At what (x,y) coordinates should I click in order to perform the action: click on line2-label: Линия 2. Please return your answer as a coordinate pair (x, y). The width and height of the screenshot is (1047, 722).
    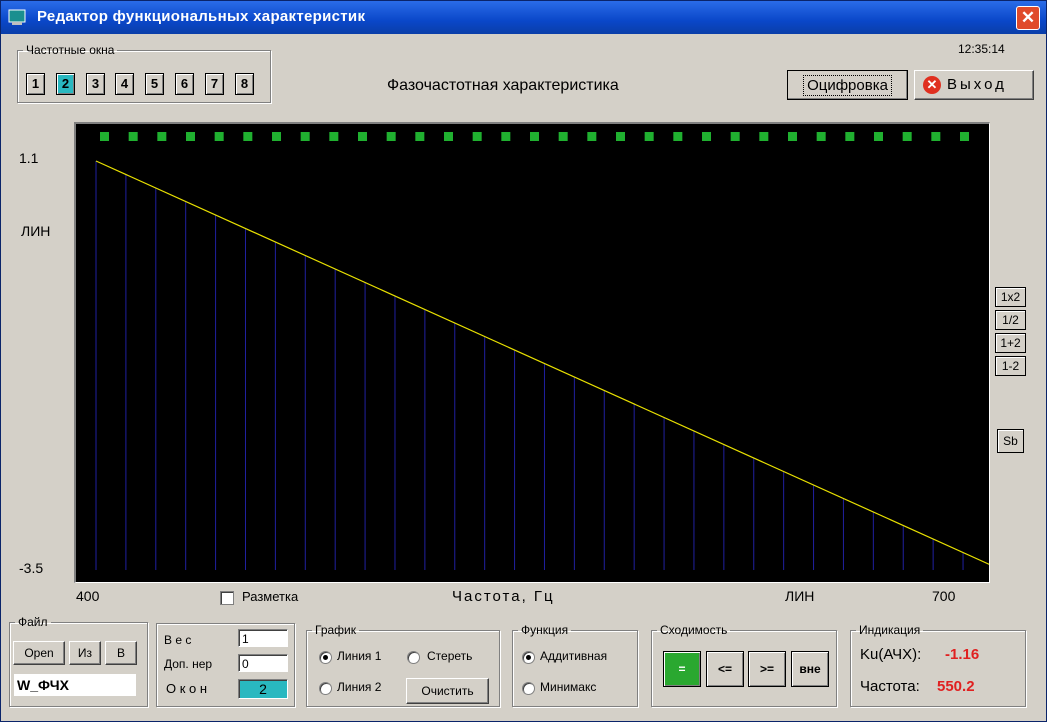
    Looking at the image, I should click on (359, 687).